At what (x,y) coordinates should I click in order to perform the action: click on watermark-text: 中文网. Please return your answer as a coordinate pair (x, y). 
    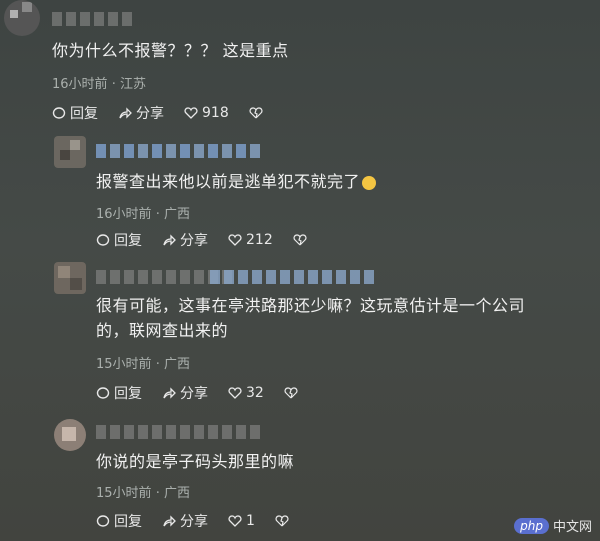
    Looking at the image, I should click on (572, 527).